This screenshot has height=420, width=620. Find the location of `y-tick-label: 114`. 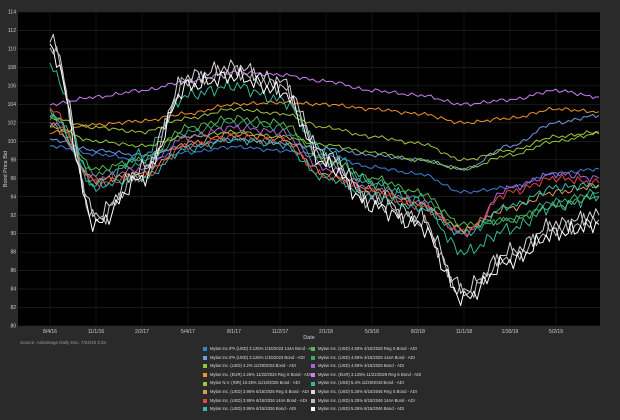

y-tick-label: 114 is located at coordinates (12, 13).